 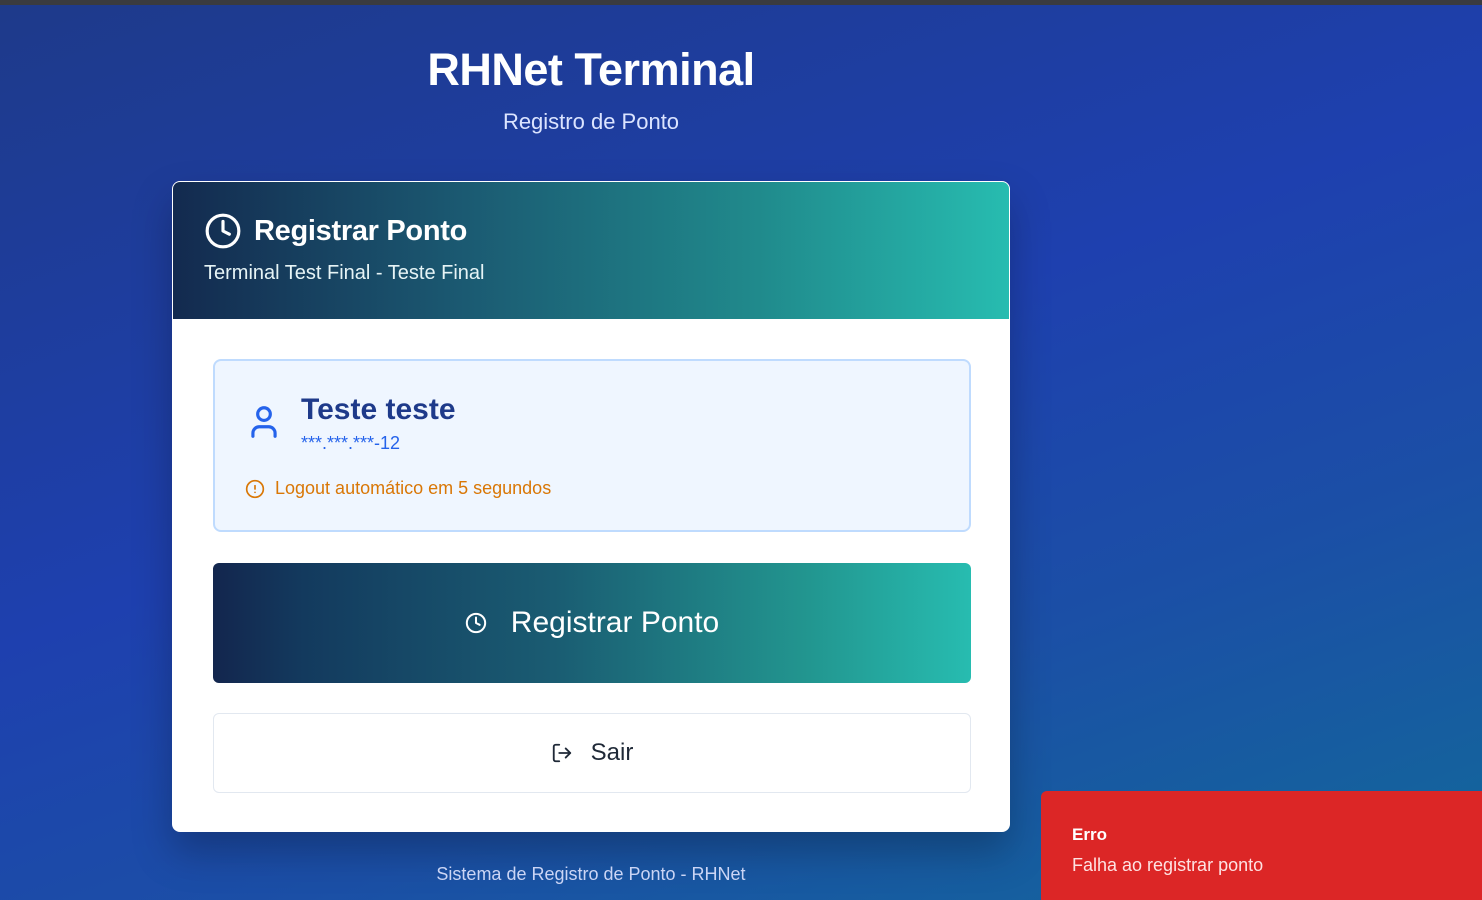 What do you see at coordinates (615, 622) in the screenshot?
I see `register-punch-label: Registrar Ponto` at bounding box center [615, 622].